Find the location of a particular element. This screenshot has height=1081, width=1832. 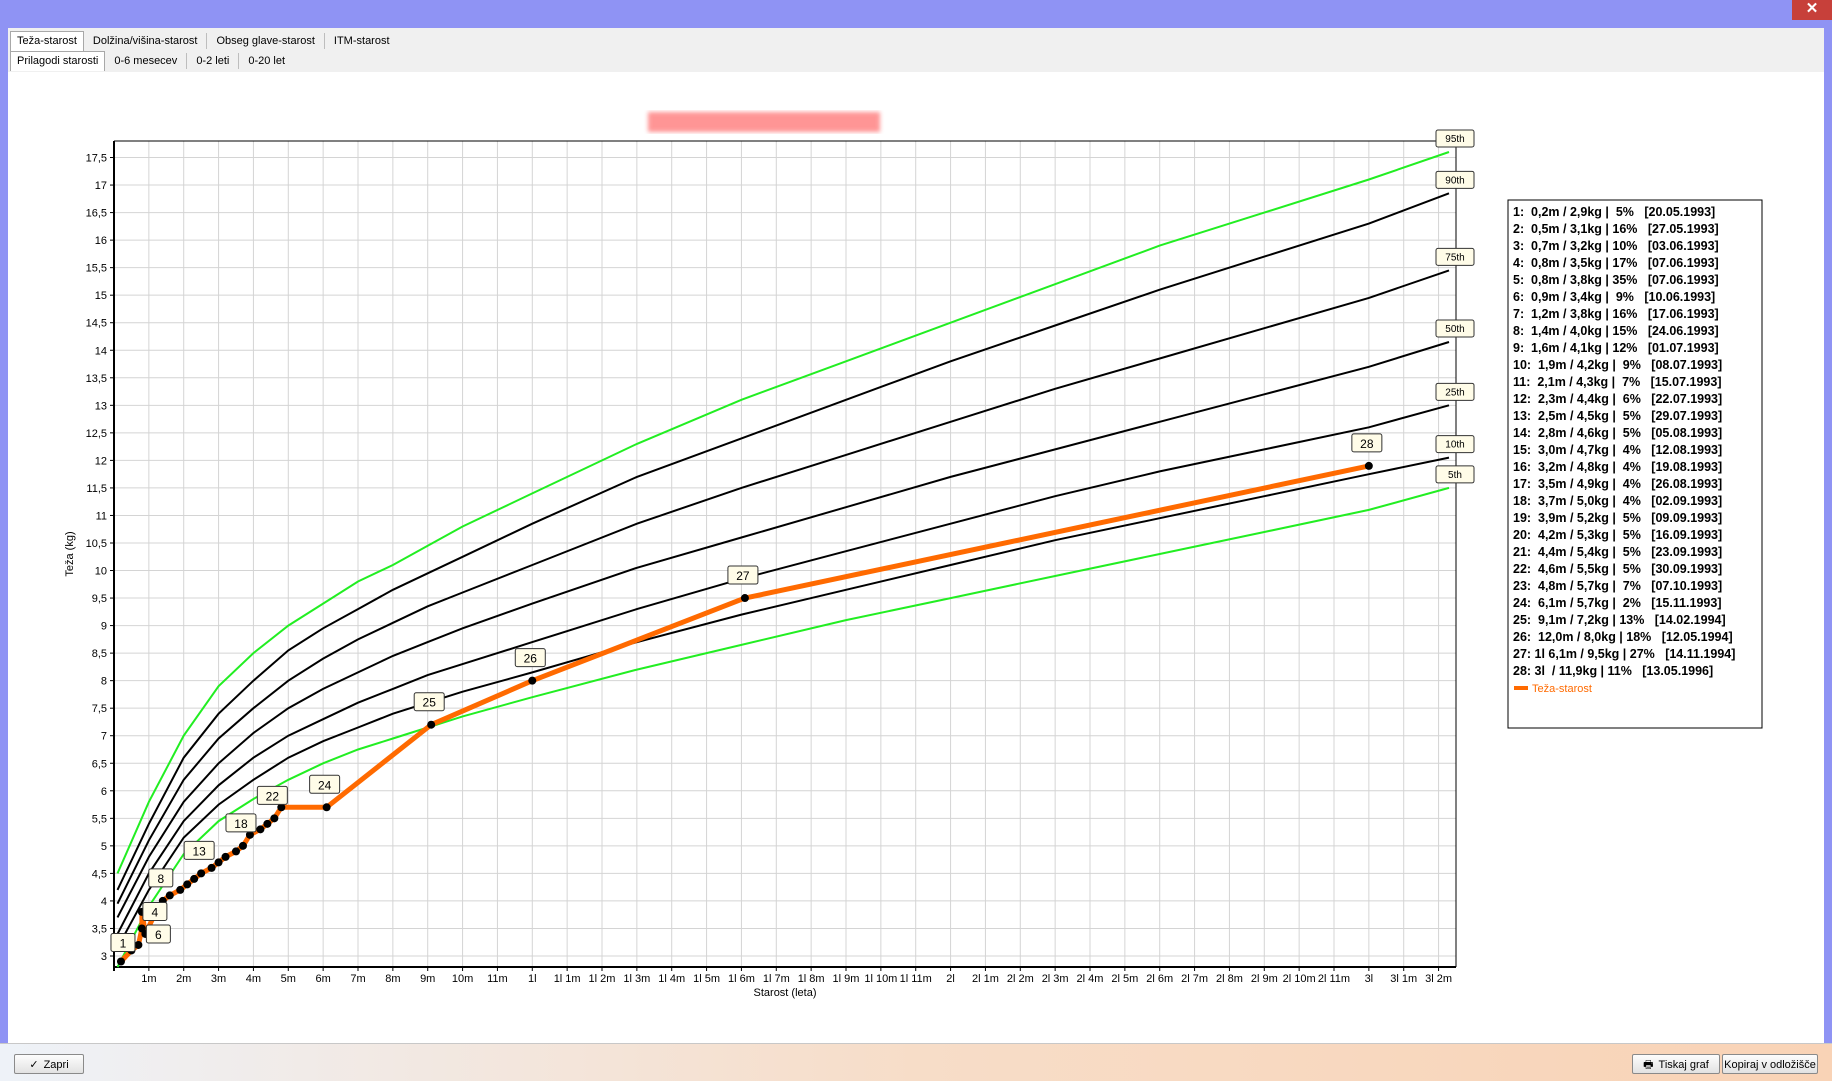

y-tick-label: 8,5 is located at coordinates (99, 654).